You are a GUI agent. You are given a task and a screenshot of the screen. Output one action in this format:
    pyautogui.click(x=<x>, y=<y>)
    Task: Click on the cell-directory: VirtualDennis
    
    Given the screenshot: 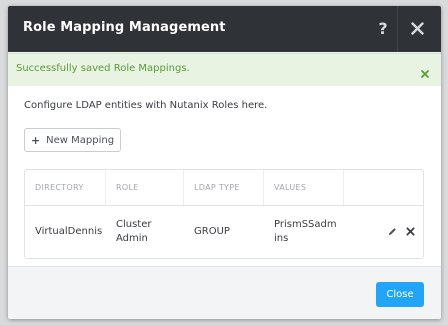 What is the action you would take?
    pyautogui.click(x=69, y=231)
    